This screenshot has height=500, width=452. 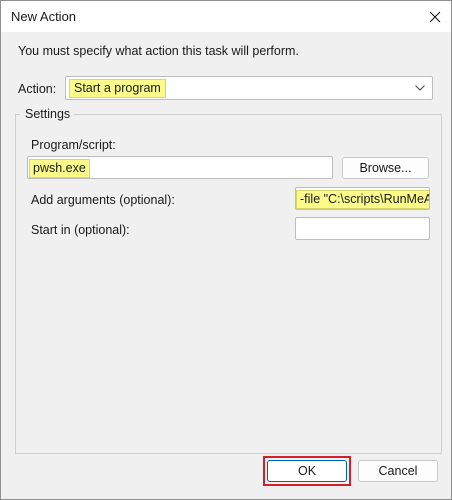 I want to click on add-arguments-input: -file "C:\scripts\RunMeA, so click(x=362, y=198).